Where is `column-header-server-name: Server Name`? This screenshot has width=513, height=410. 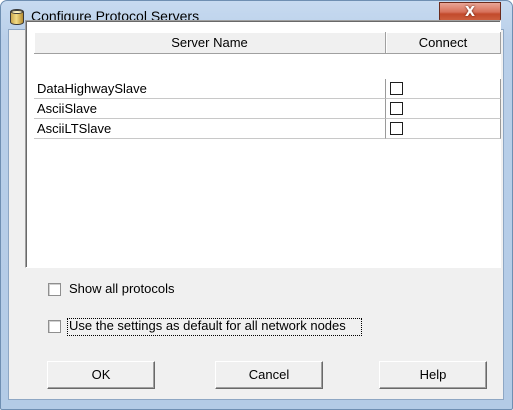
column-header-server-name: Server Name is located at coordinates (210, 43).